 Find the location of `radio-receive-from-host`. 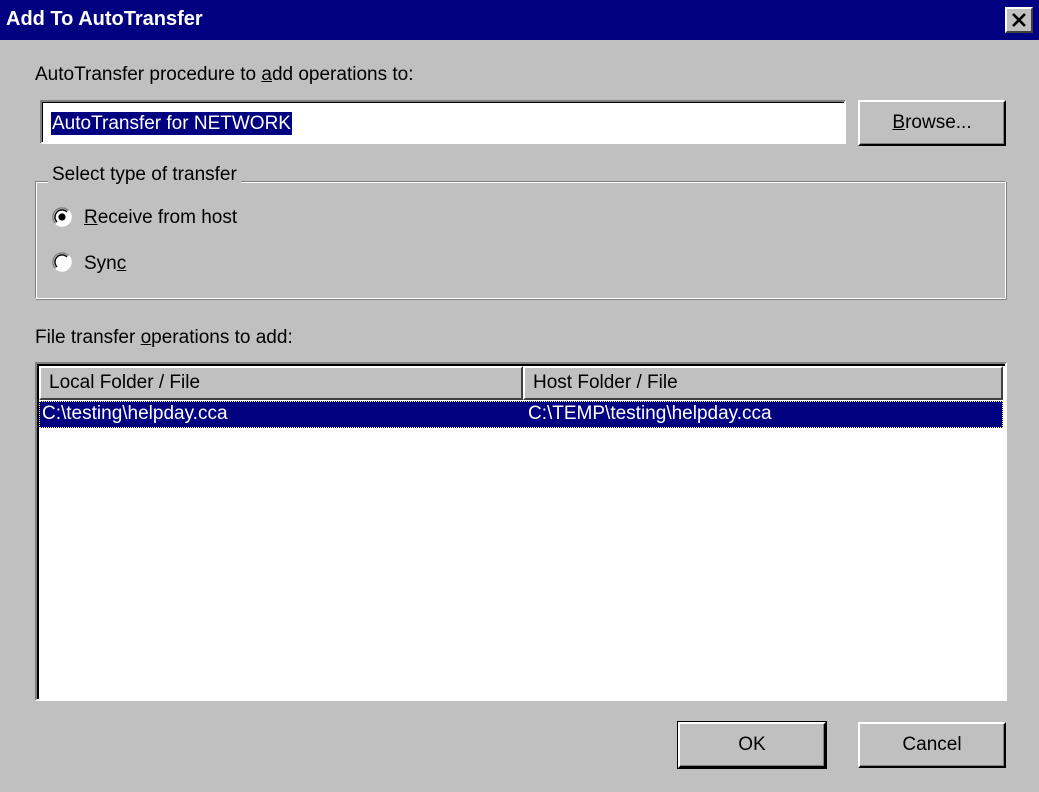

radio-receive-from-host is located at coordinates (62, 217).